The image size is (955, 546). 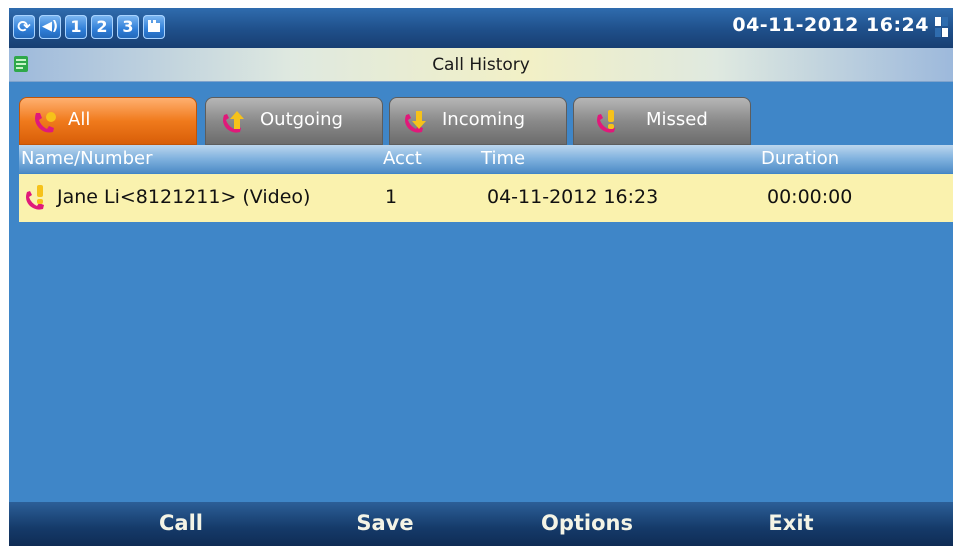 What do you see at coordinates (415, 122) in the screenshot?
I see `incoming-call-icon` at bounding box center [415, 122].